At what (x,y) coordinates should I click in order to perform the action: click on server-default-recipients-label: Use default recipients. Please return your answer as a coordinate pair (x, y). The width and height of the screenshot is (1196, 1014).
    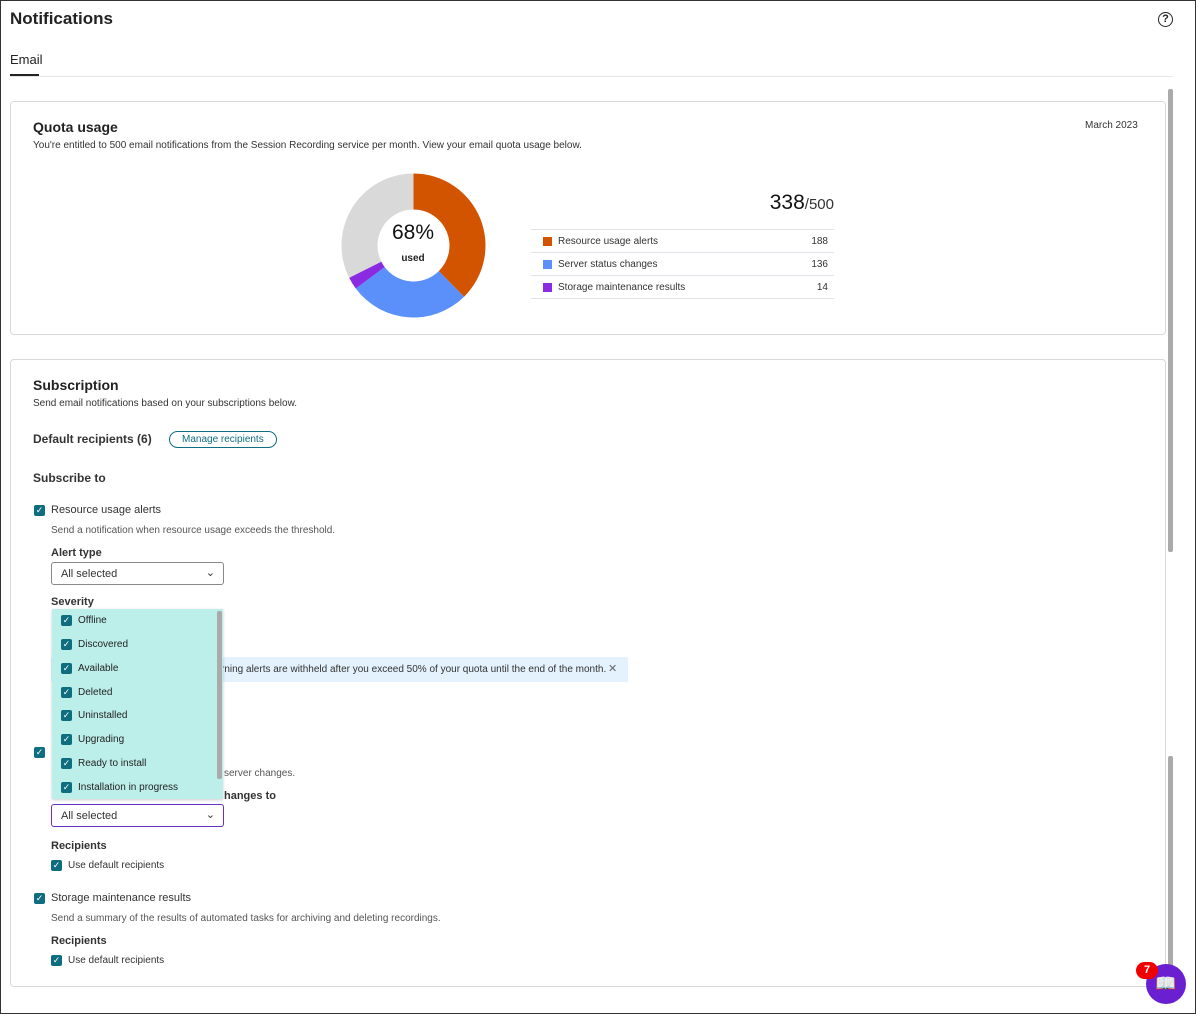
    Looking at the image, I should click on (116, 865).